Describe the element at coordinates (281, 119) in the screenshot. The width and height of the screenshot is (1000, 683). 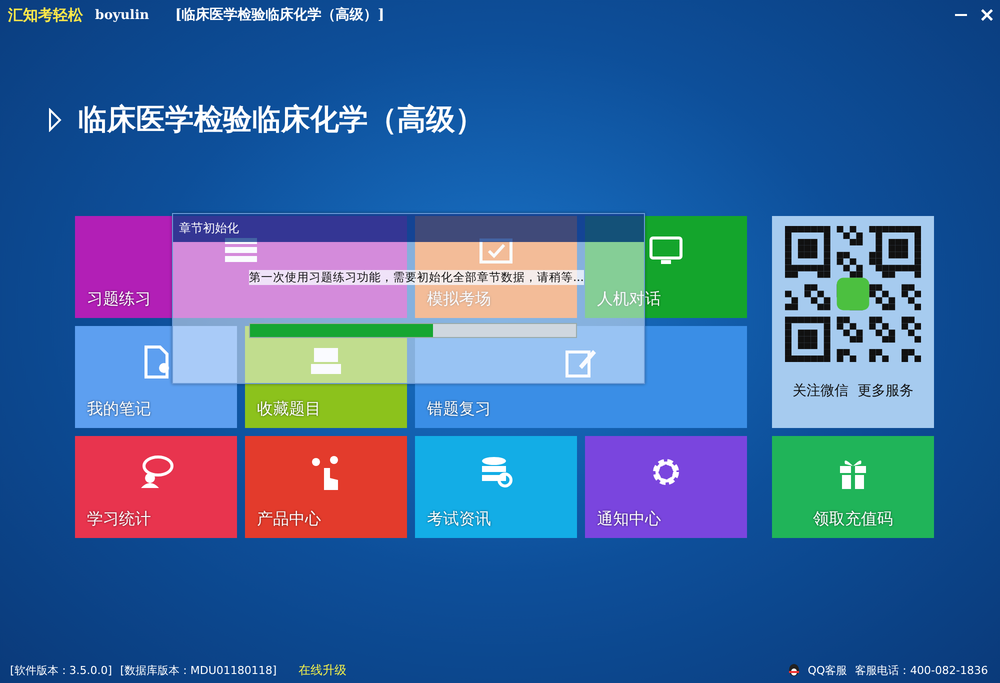
I see `page-title: 临床医学检验临床化学（高级）` at that location.